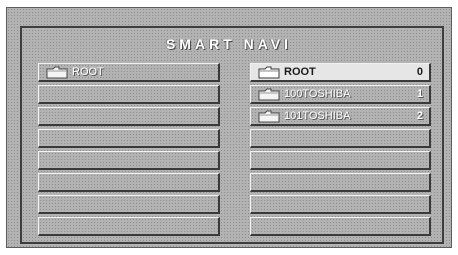  Describe the element at coordinates (317, 116) in the screenshot. I see `list-item-label: 101TOSHIBA` at that location.